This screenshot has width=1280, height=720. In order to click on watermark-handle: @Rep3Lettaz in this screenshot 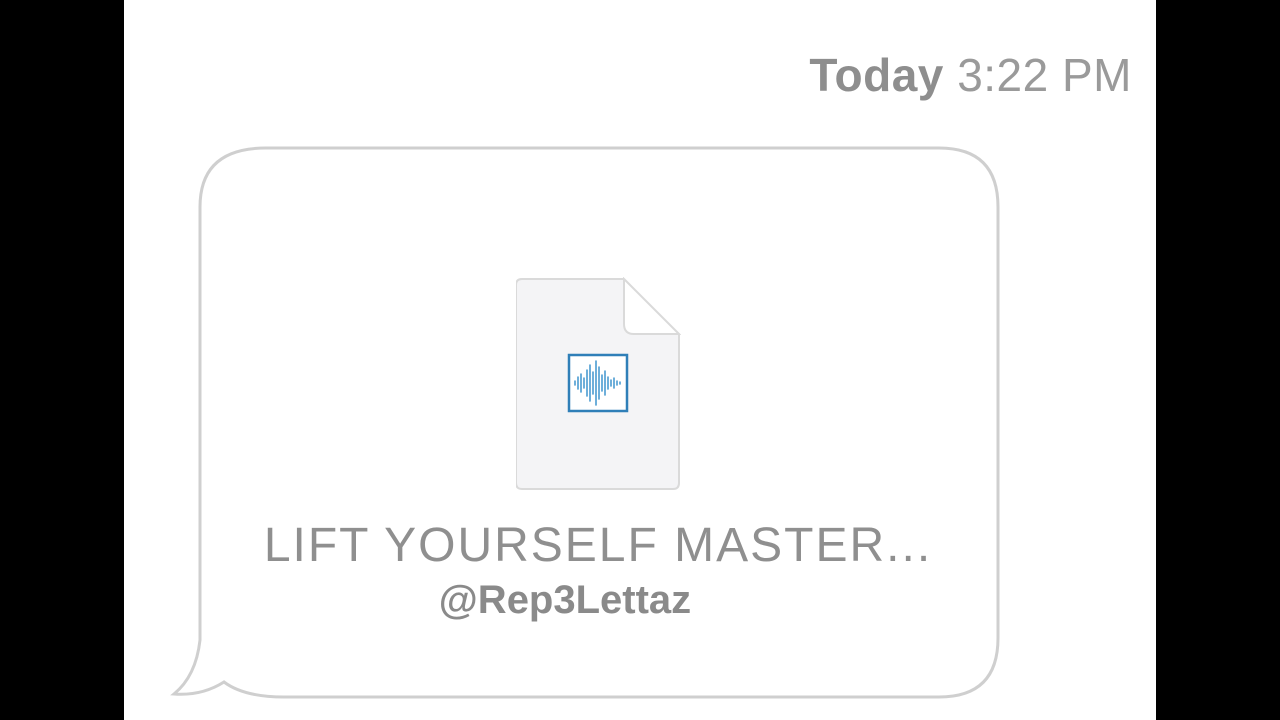, I will do `click(565, 600)`.